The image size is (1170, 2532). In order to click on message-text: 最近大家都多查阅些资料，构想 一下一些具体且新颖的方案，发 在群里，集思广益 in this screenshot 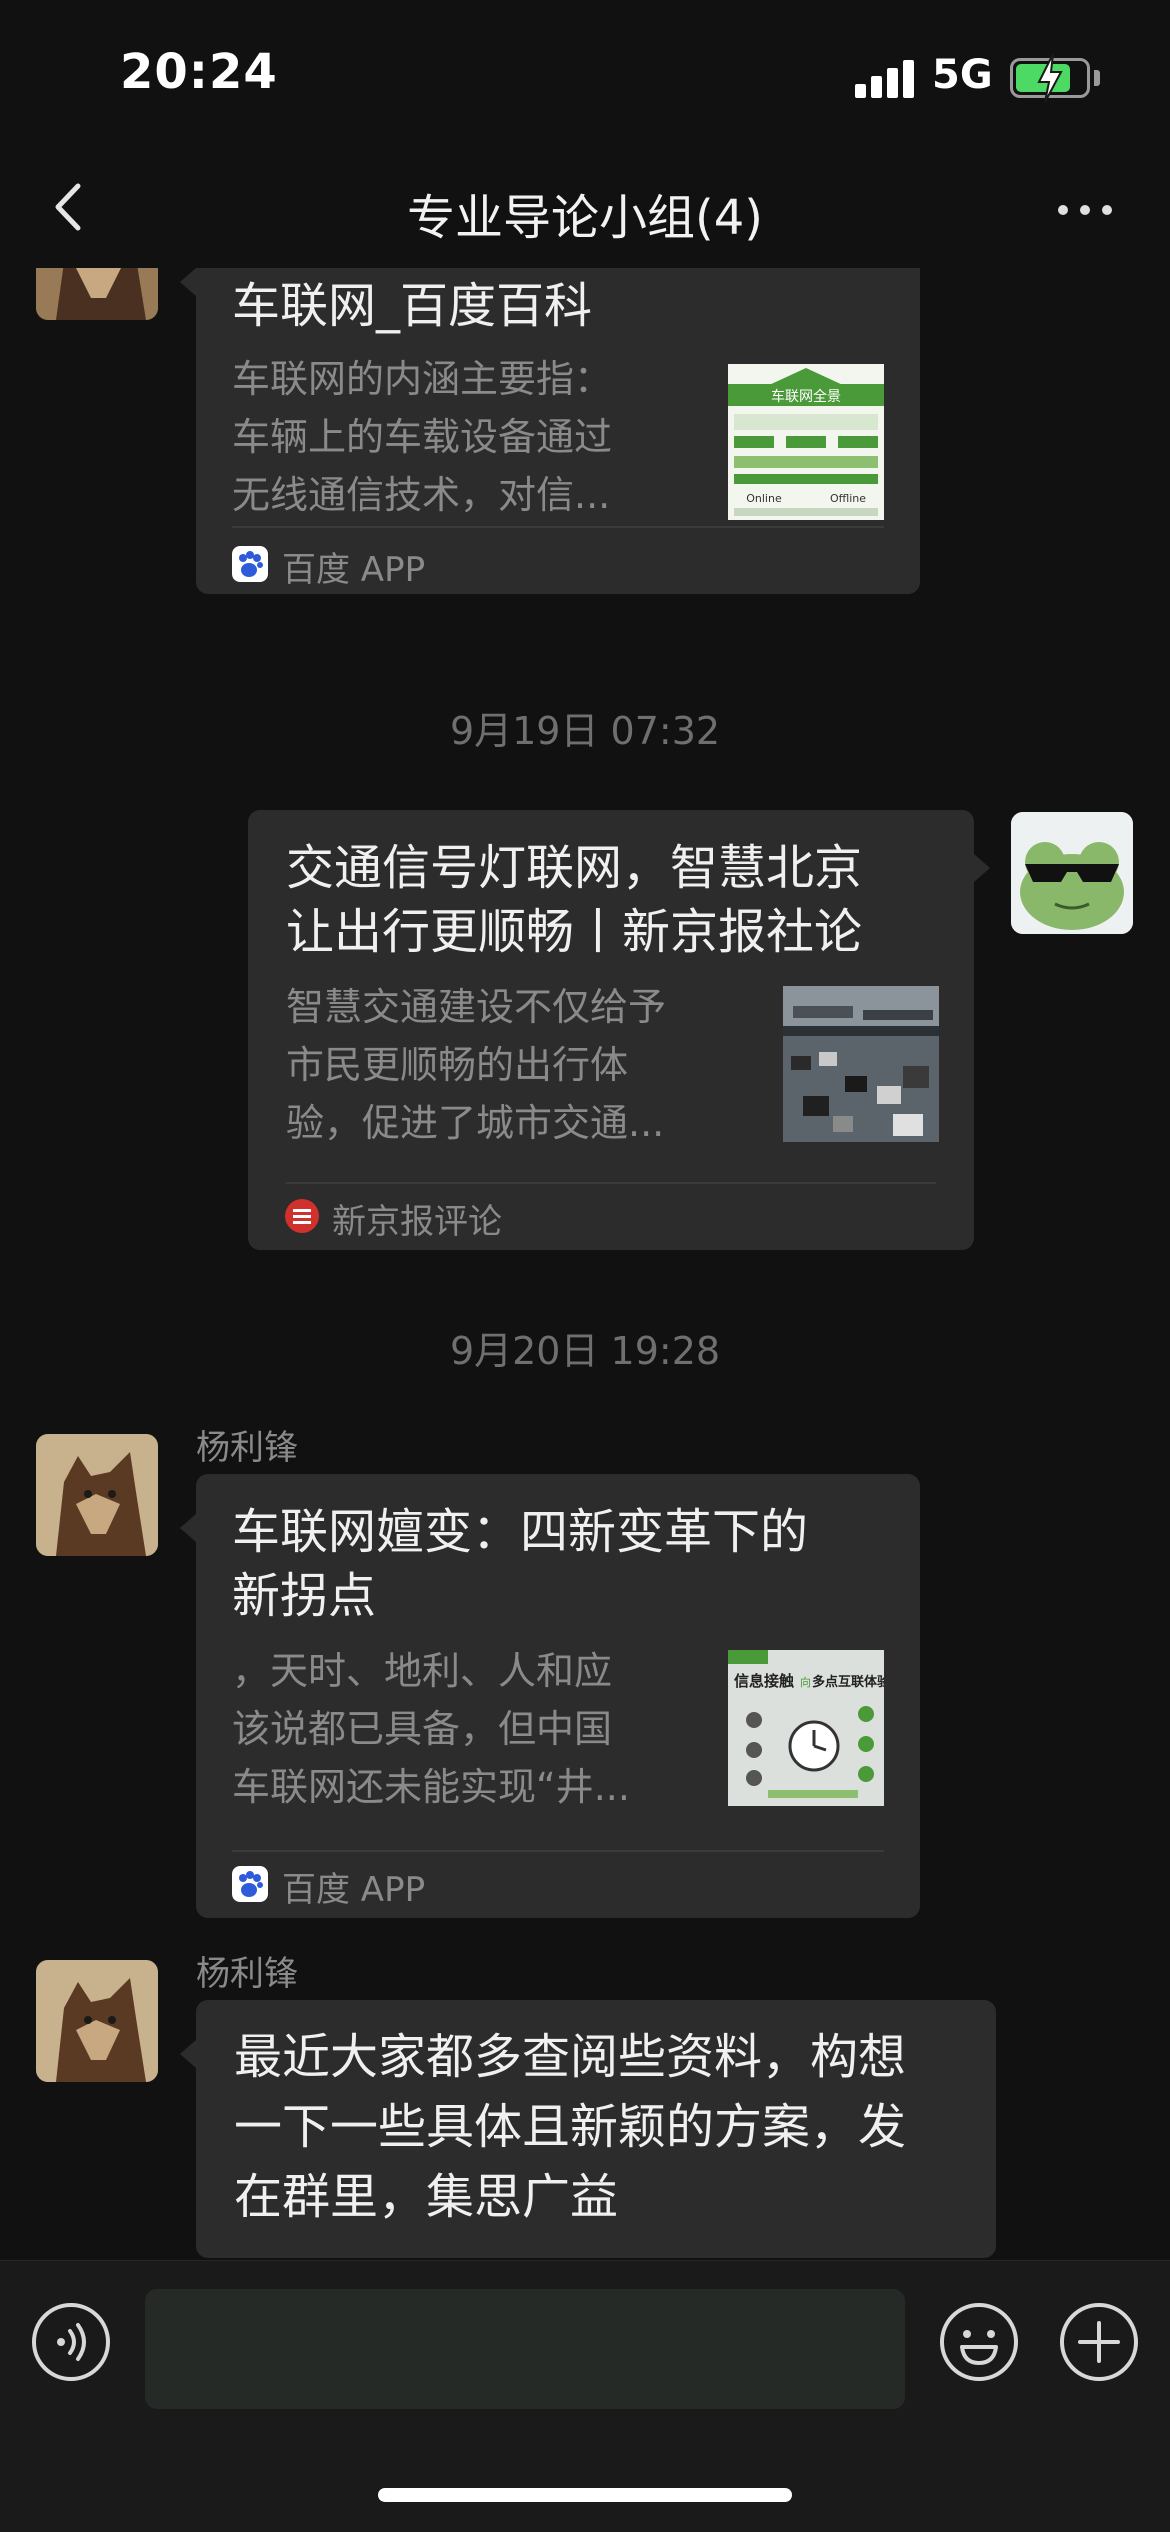, I will do `click(570, 2127)`.